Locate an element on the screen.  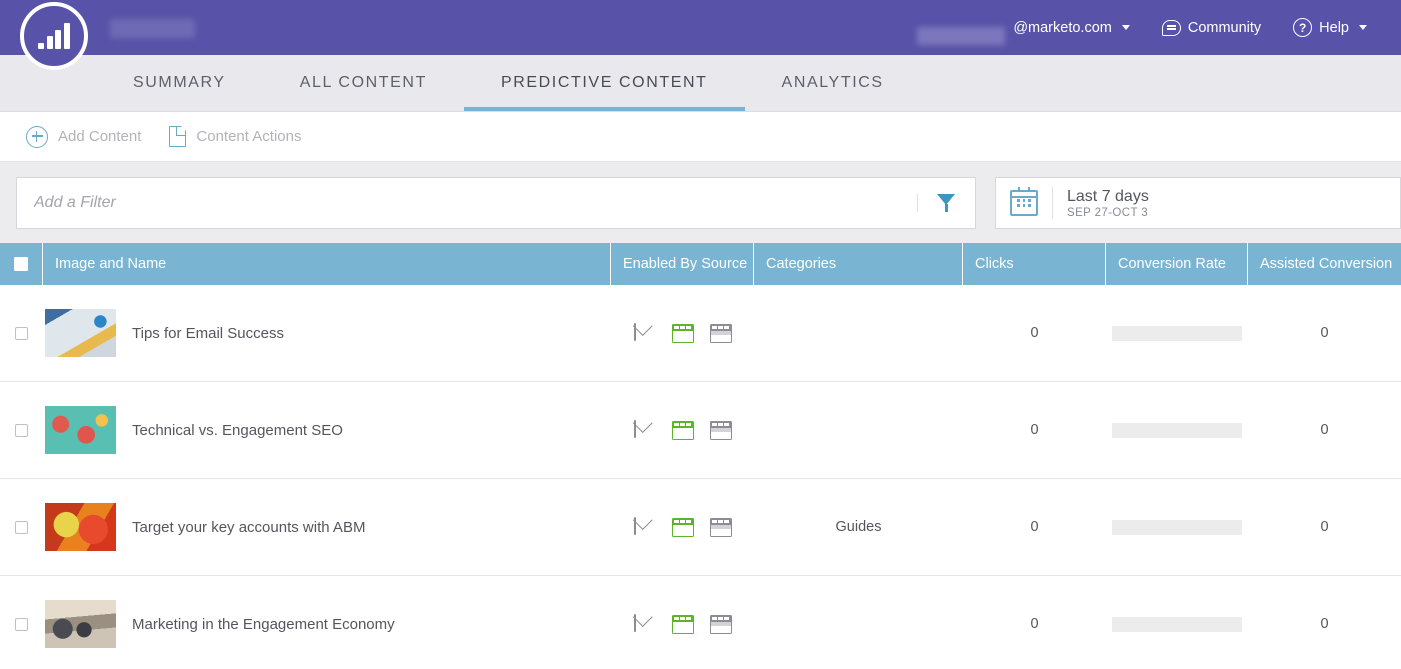
row-categories-cell: Guides is located at coordinates (858, 527).